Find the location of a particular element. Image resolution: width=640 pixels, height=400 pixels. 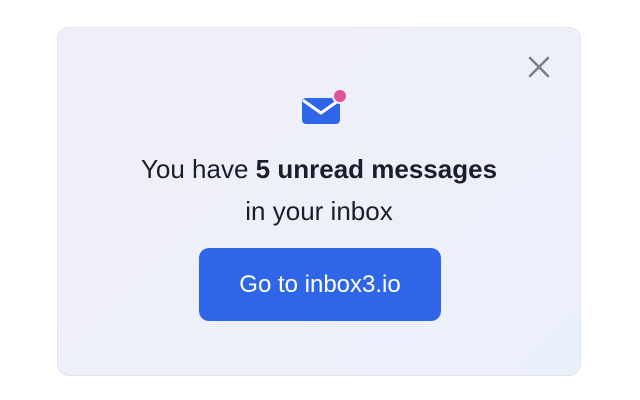

message-line-2: in your inbox is located at coordinates (319, 211).